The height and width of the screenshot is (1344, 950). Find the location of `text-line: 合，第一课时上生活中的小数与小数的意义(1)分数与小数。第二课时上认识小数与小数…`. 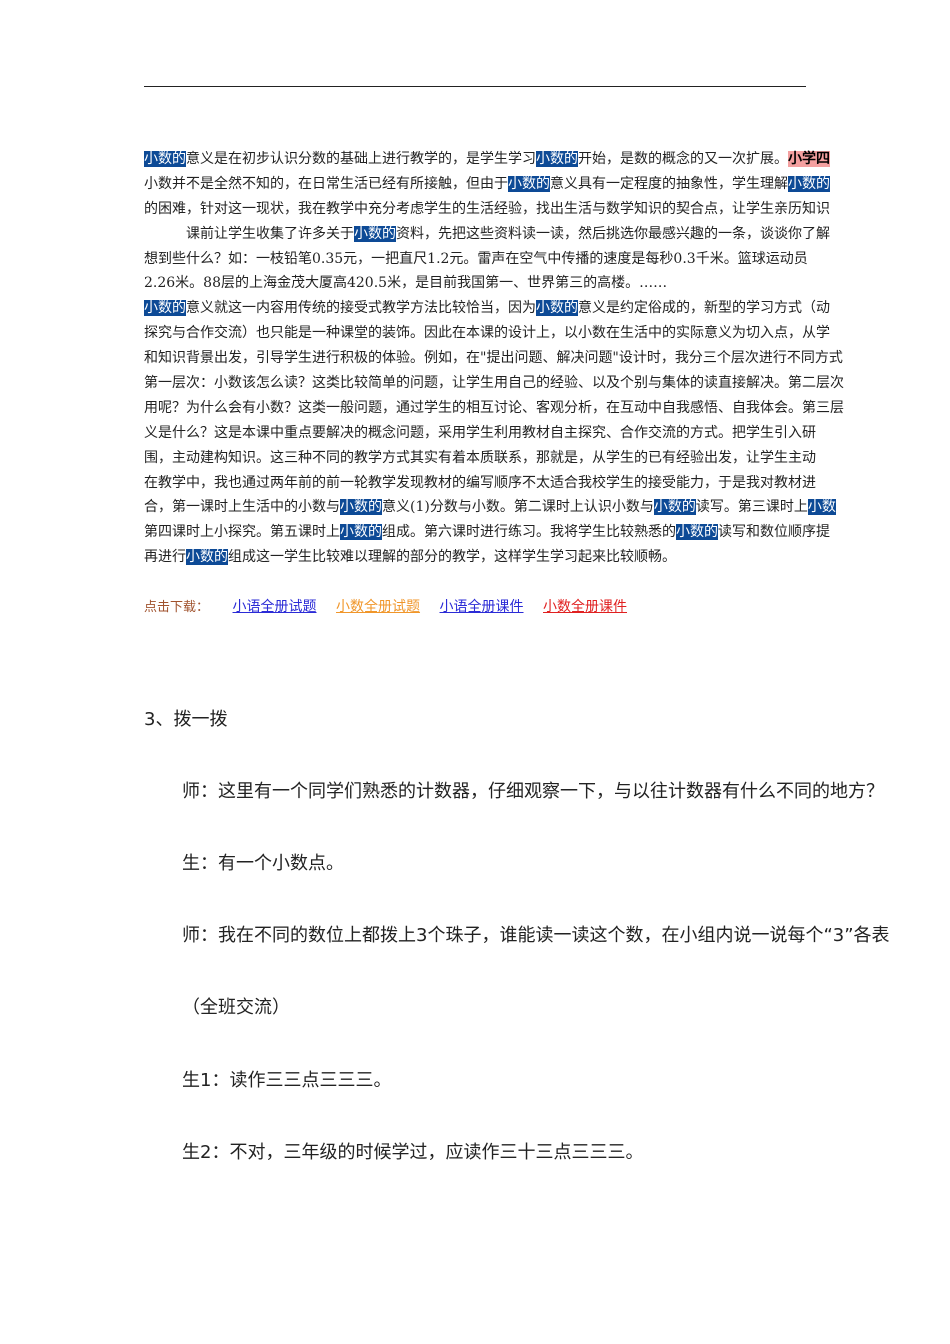

text-line: 合，第一课时上生活中的小数与小数的意义(1)分数与小数。第二课时上认识小数与小数… is located at coordinates (547, 507).